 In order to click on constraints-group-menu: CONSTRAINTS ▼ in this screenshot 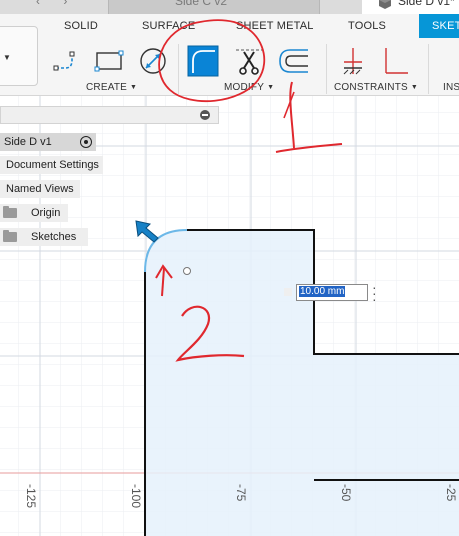, I will do `click(376, 87)`.